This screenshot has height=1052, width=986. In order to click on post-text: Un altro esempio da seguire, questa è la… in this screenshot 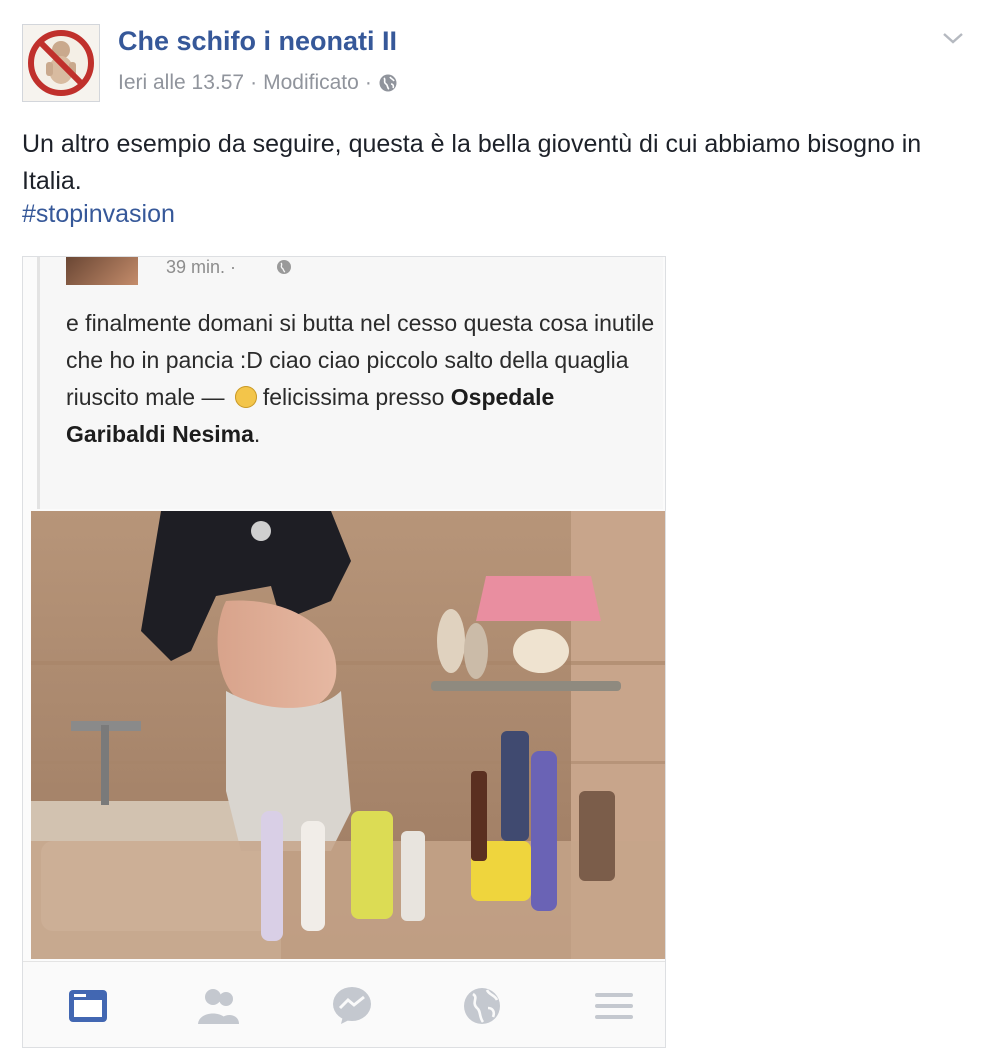, I will do `click(472, 162)`.